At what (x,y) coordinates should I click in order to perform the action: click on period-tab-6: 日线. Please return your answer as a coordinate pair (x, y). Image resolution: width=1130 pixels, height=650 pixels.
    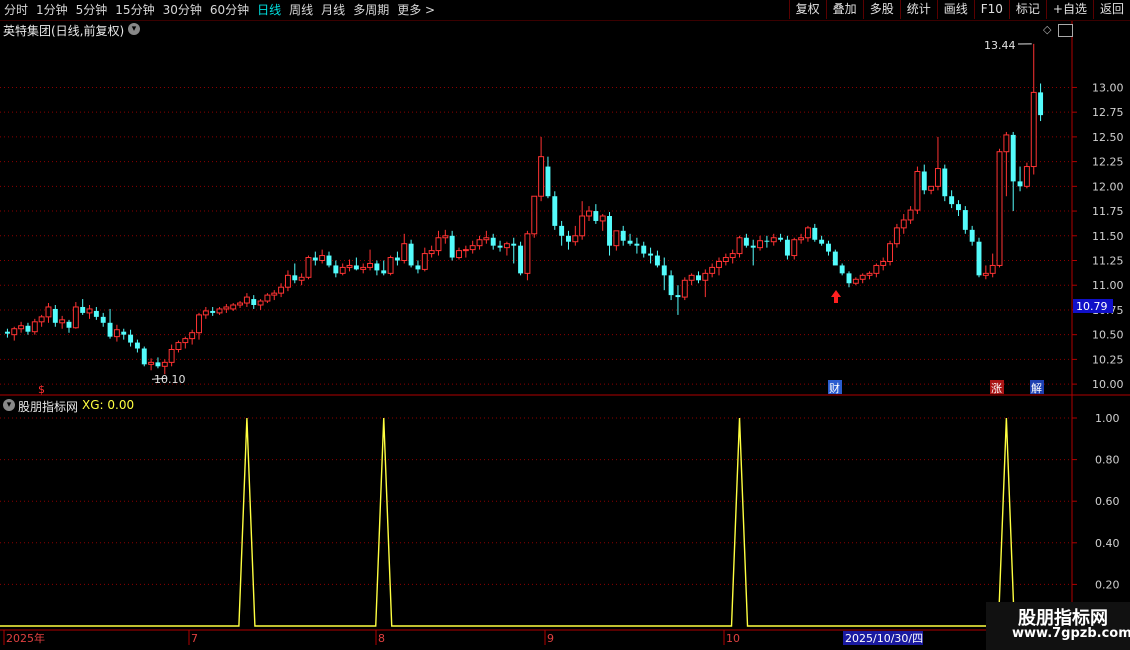
    Looking at the image, I should click on (269, 10).